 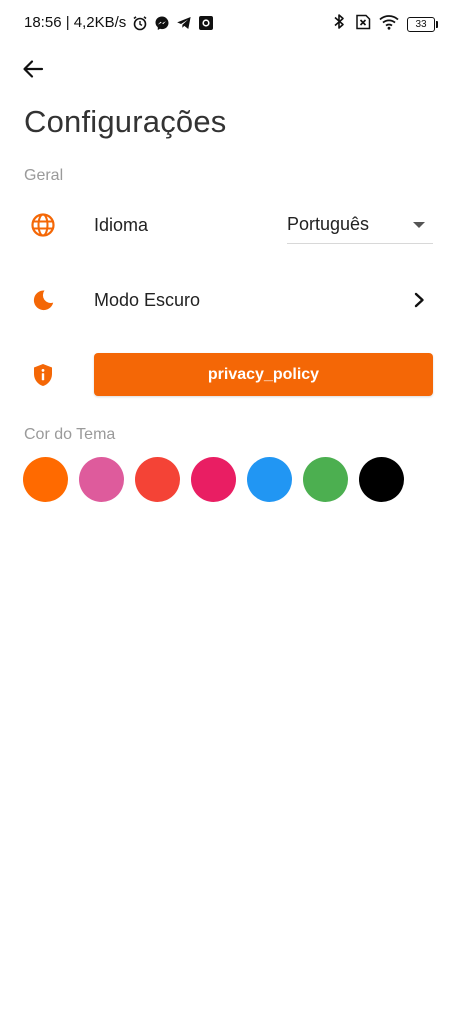 I want to click on telegram-icon, so click(x=184, y=23).